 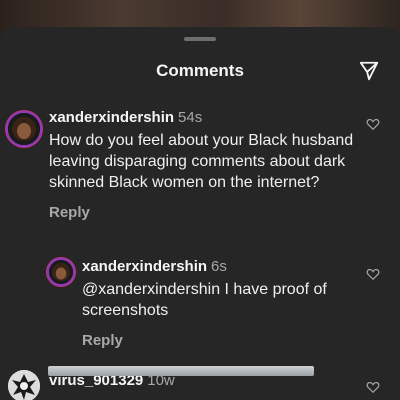 I want to click on page-title: Comments, so click(x=200, y=70).